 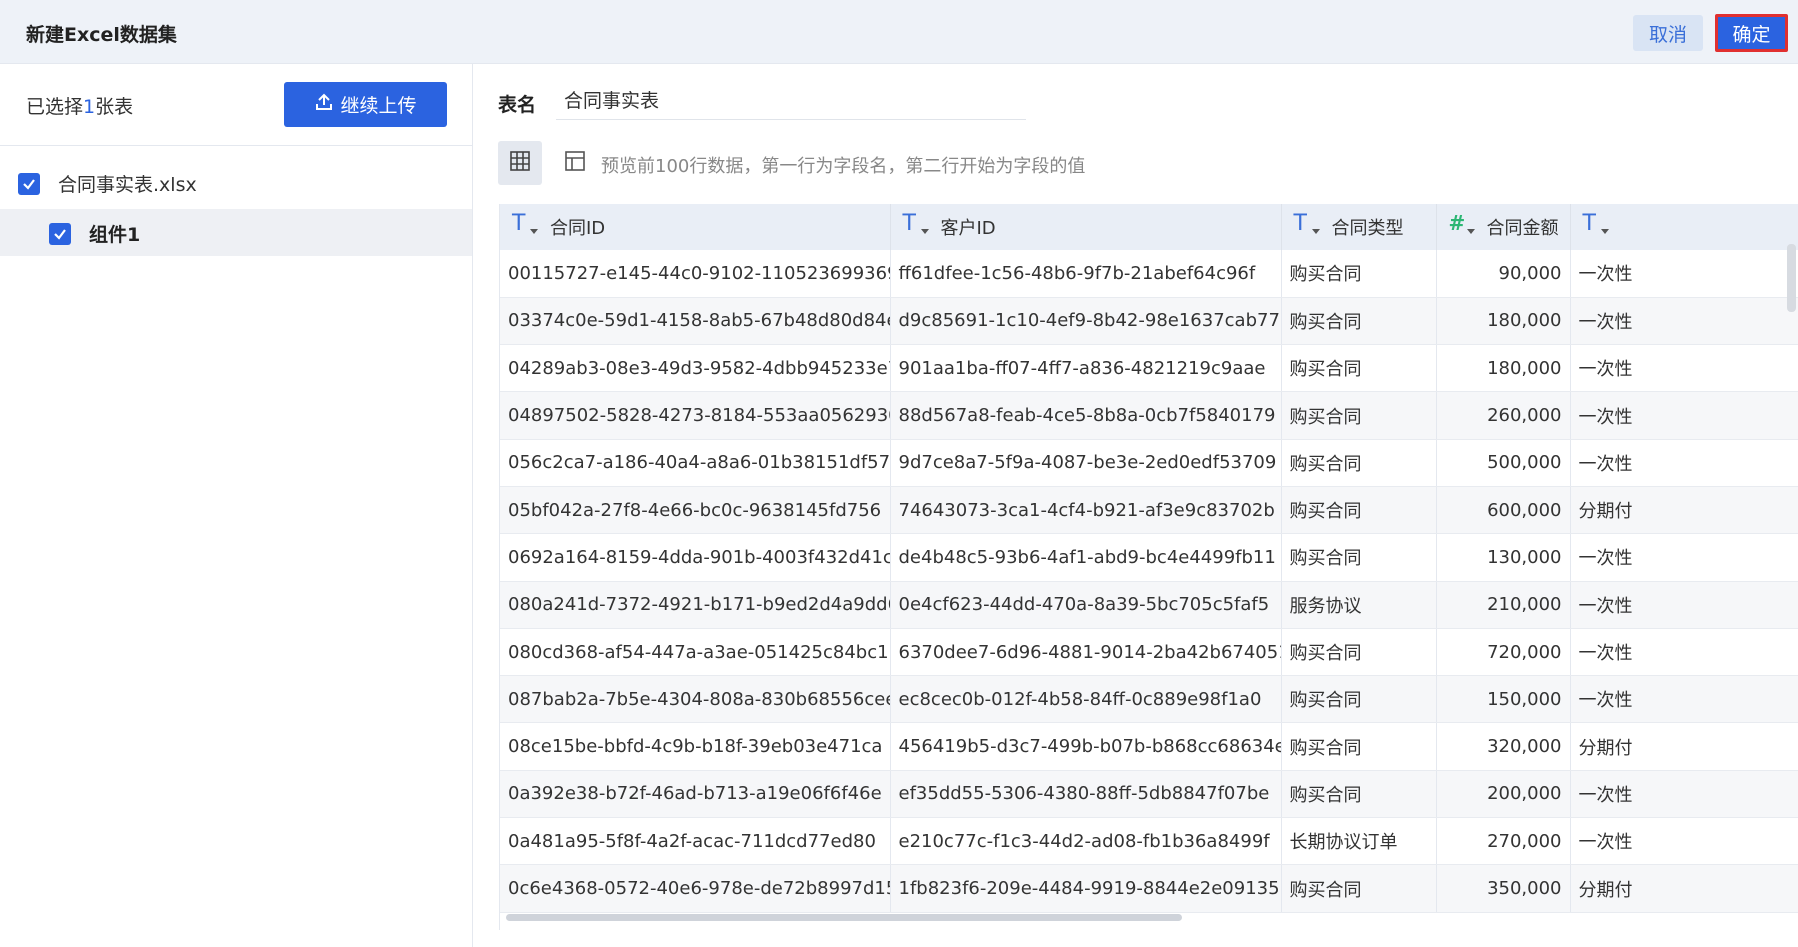 What do you see at coordinates (1086, 794) in the screenshot?
I see `table-cell: ef35dd55-5306-4380-88ff-5db8847f07be` at bounding box center [1086, 794].